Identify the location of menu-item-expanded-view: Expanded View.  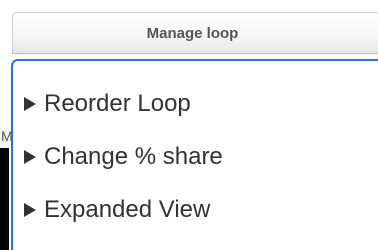
(123, 209).